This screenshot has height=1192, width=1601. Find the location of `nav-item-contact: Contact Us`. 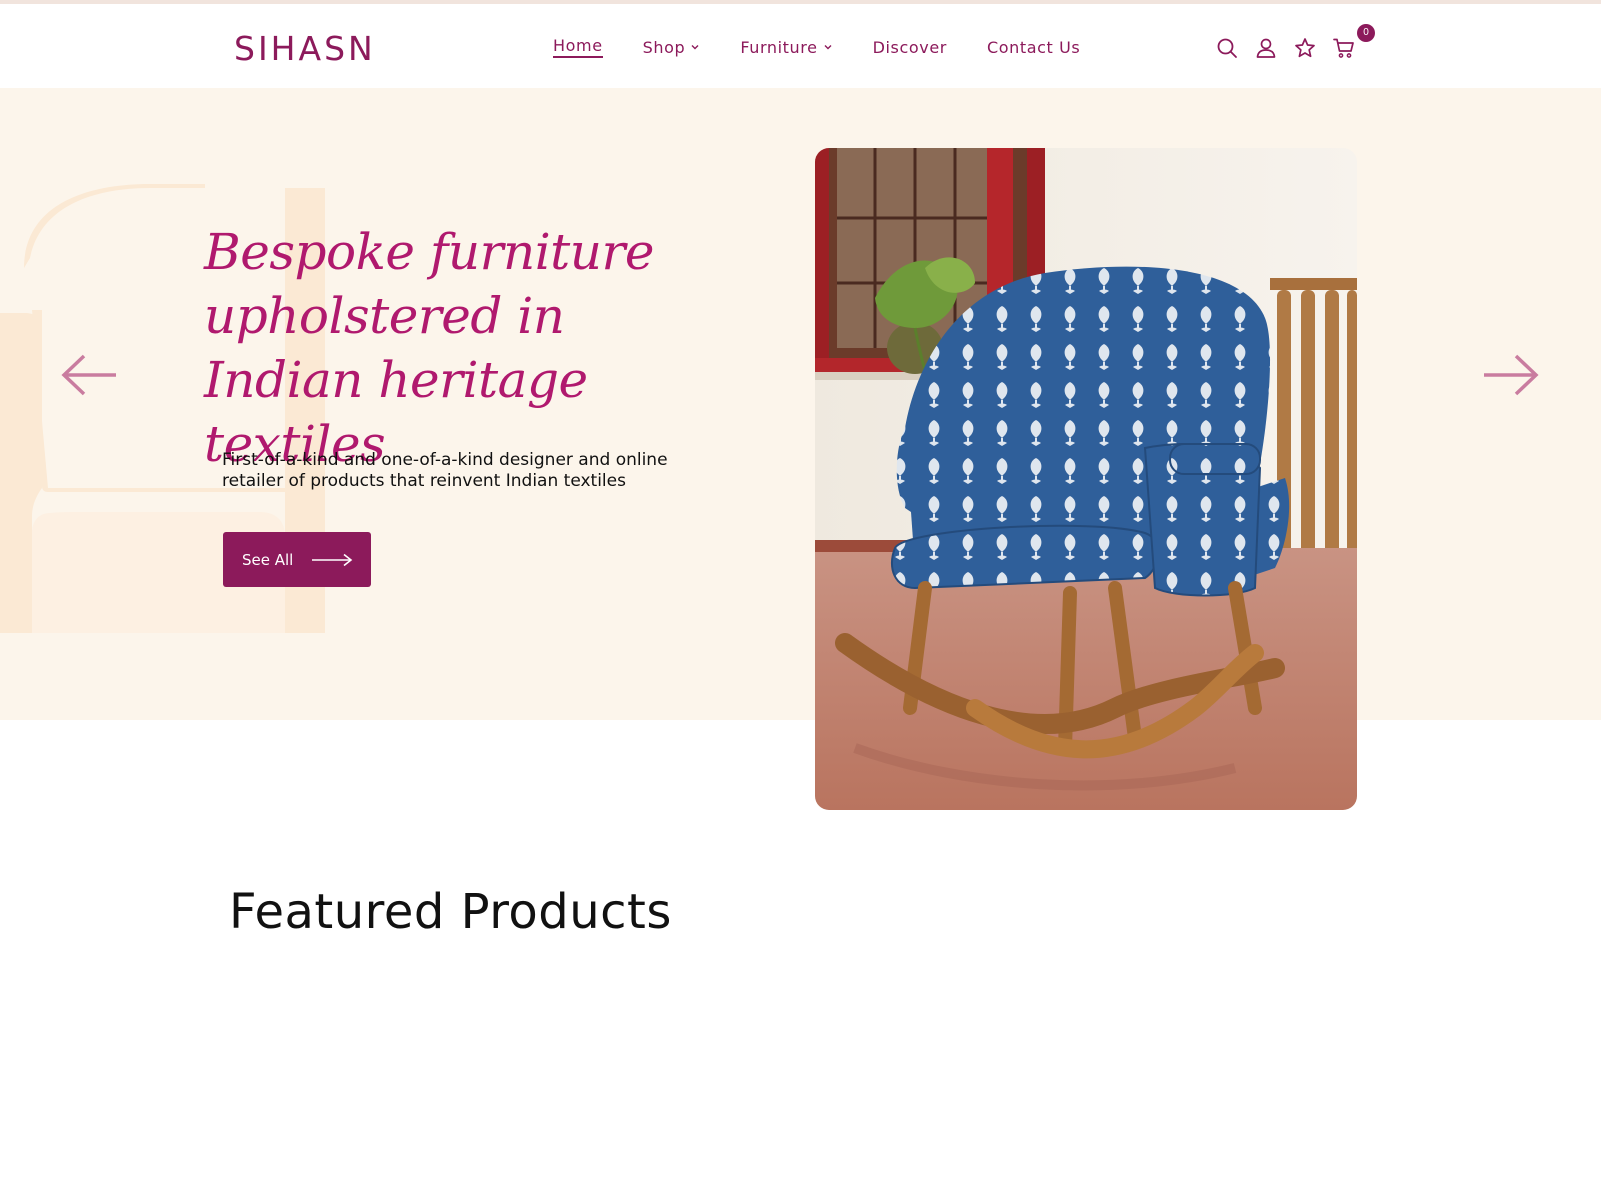

nav-item-contact: Contact Us is located at coordinates (1033, 47).